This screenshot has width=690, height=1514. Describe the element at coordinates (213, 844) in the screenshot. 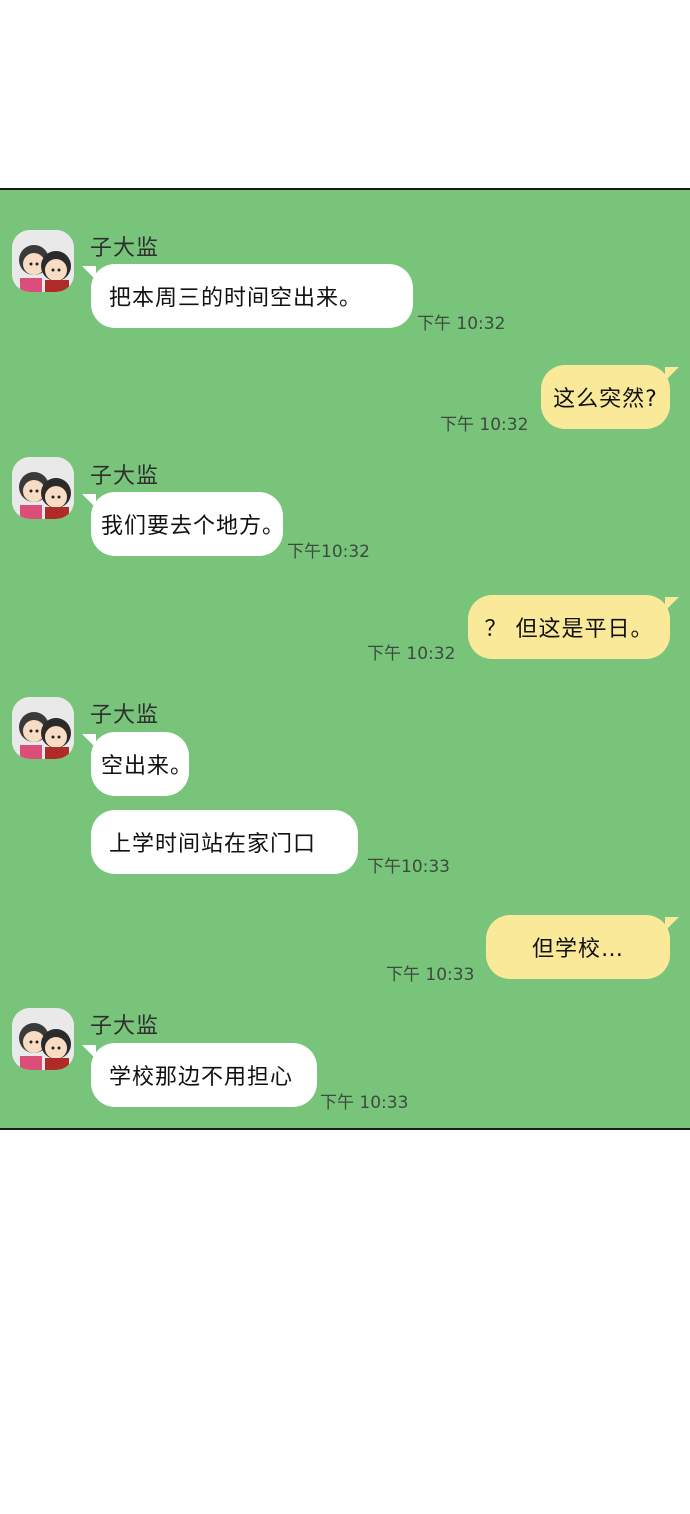

I see `message-text: 上学时间站在家门口` at that location.